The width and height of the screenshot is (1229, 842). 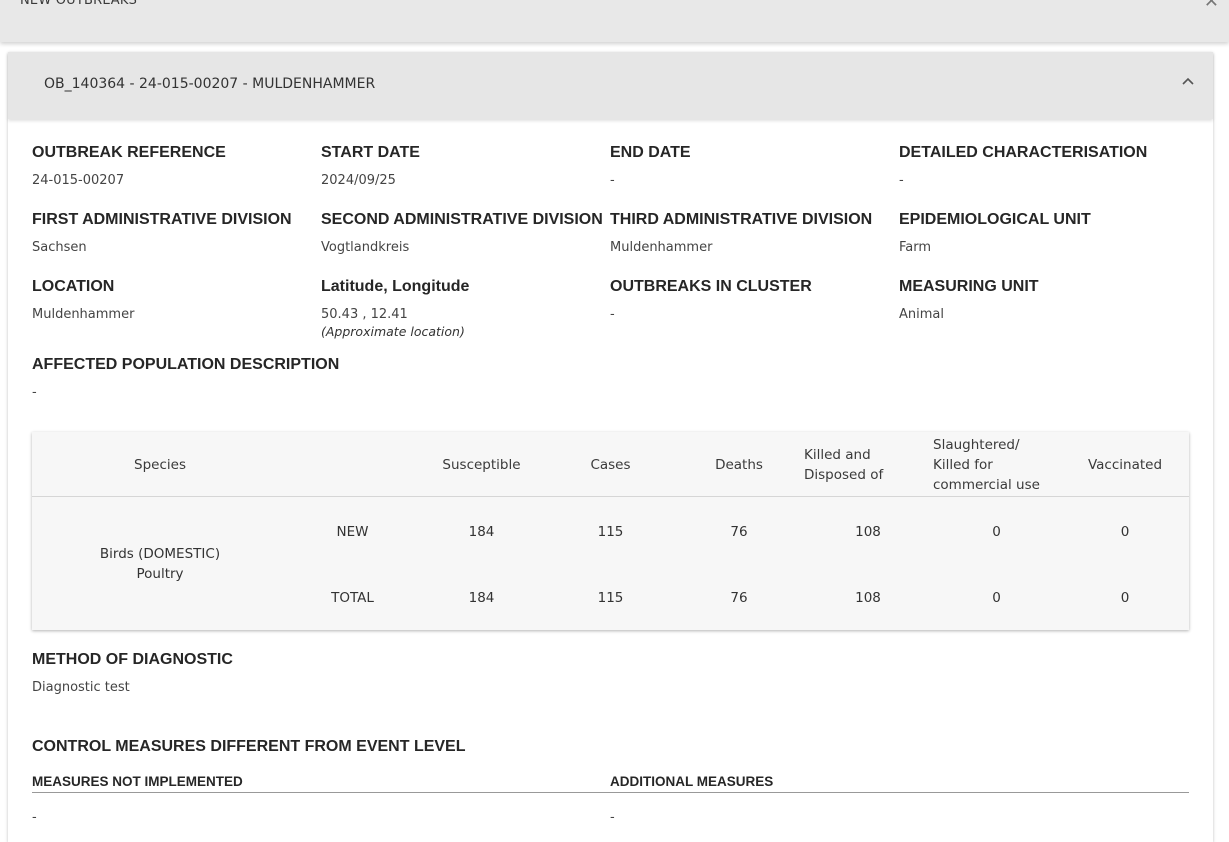 What do you see at coordinates (610, 85) in the screenshot?
I see `outbreak-panel-header: OB_140364 - 24-015-00207 - MULDENHAMMER` at bounding box center [610, 85].